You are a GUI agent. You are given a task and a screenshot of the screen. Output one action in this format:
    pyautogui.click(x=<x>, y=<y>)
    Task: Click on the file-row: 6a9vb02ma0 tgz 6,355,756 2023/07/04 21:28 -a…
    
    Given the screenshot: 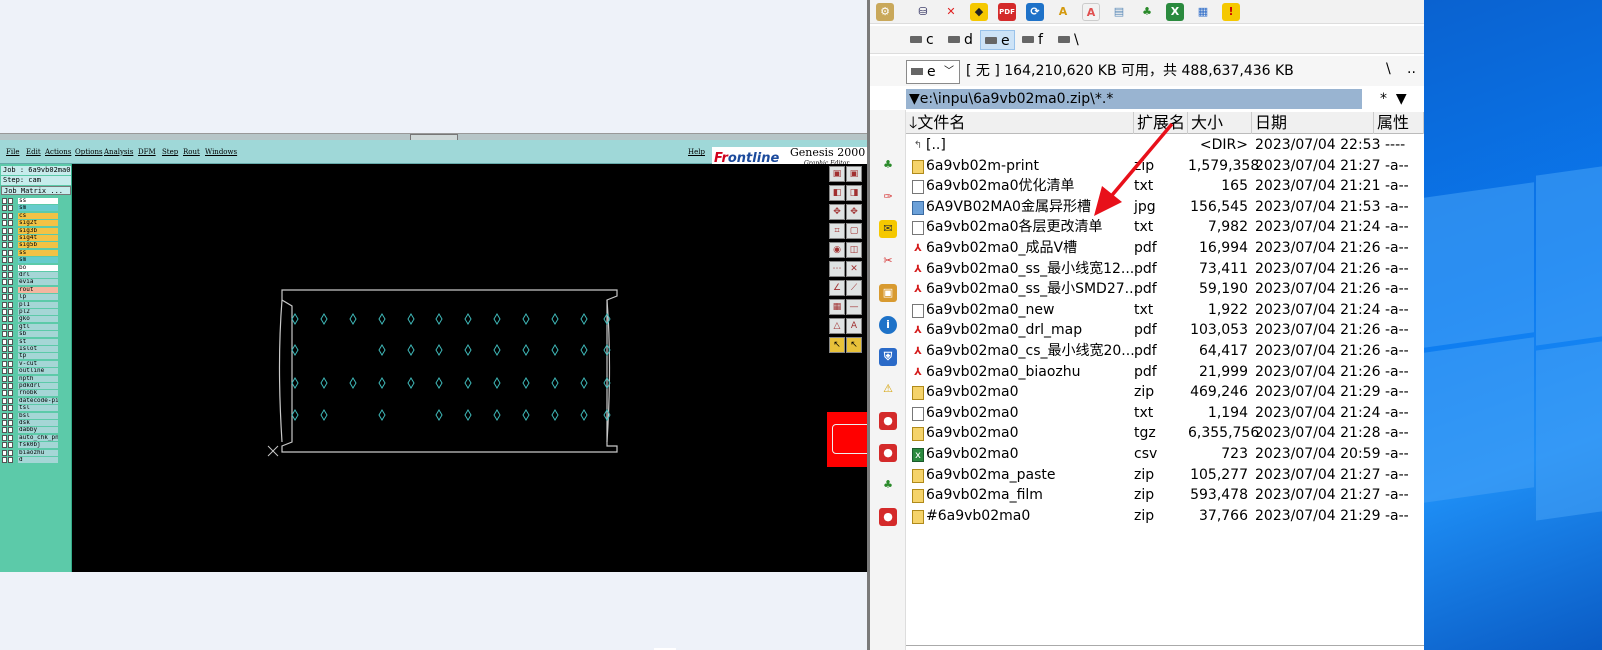 What is the action you would take?
    pyautogui.click(x=1165, y=433)
    